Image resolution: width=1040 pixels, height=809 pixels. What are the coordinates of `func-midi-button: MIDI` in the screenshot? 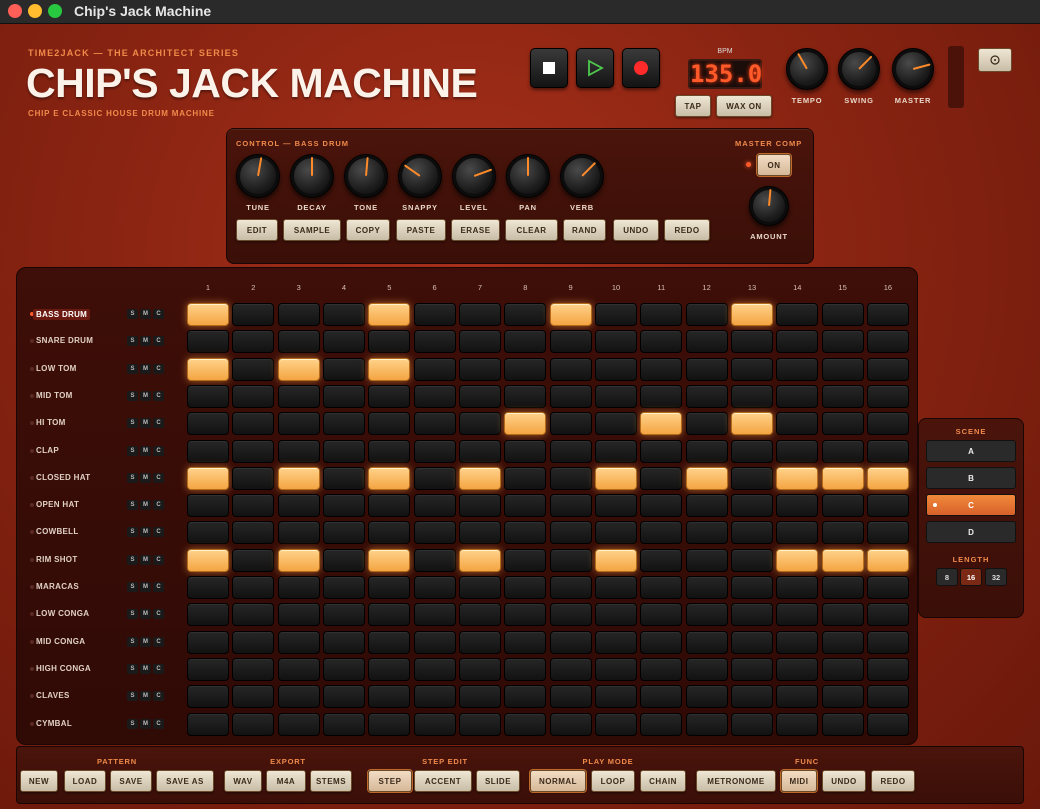 It's located at (799, 781).